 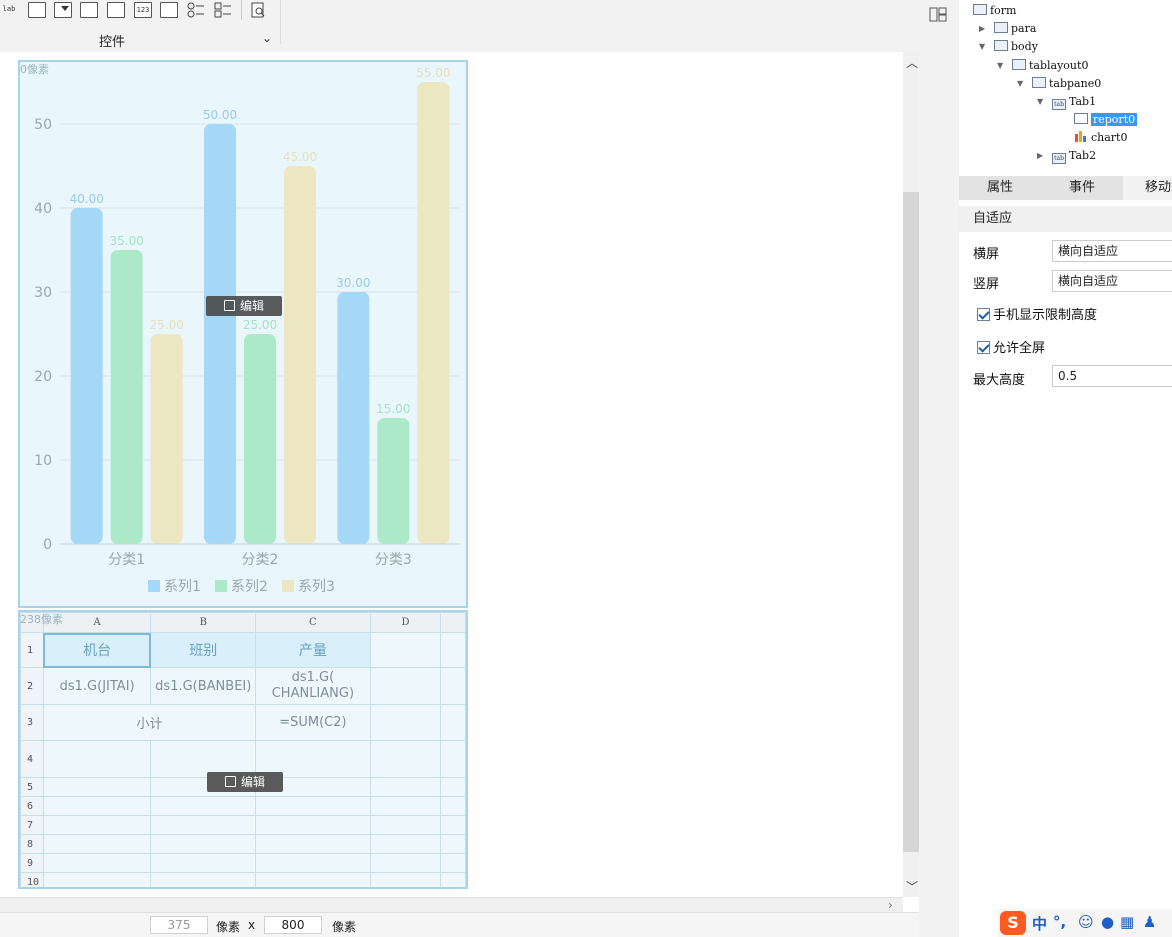 What do you see at coordinates (313, 650) in the screenshot?
I see `cell-c1: 产量` at bounding box center [313, 650].